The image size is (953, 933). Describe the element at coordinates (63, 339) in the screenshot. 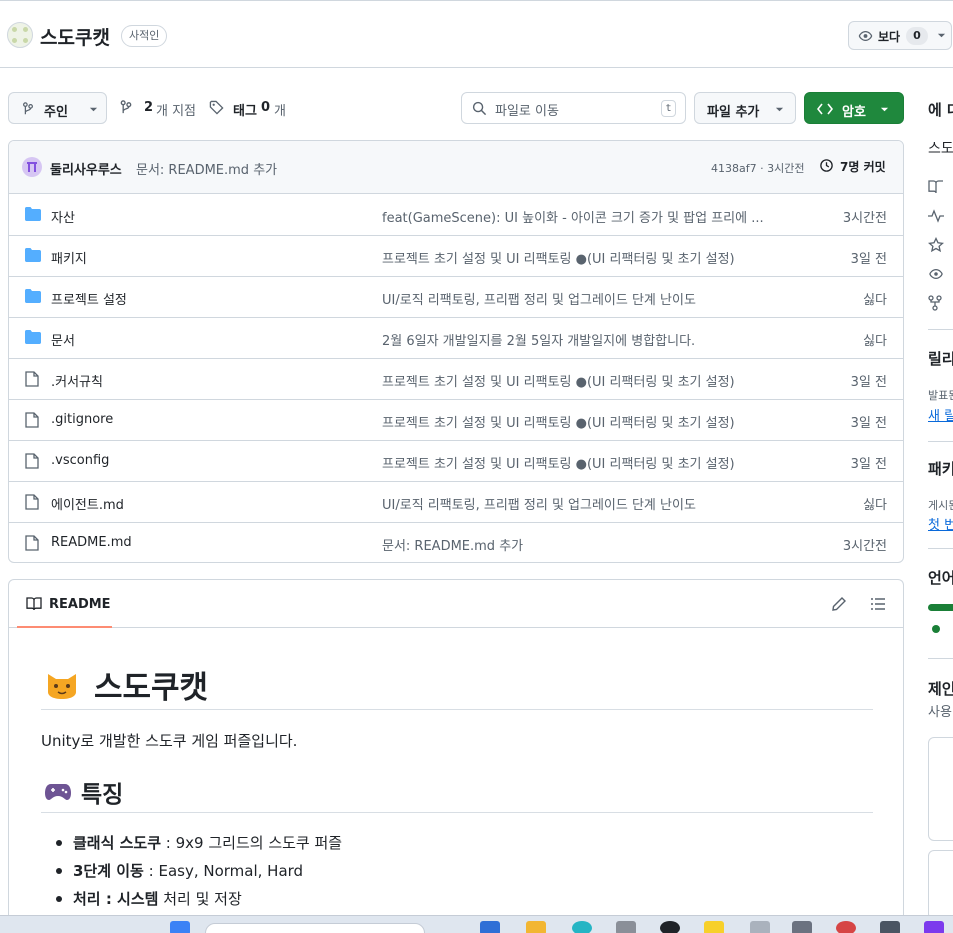

I see `file-name: 문서` at that location.